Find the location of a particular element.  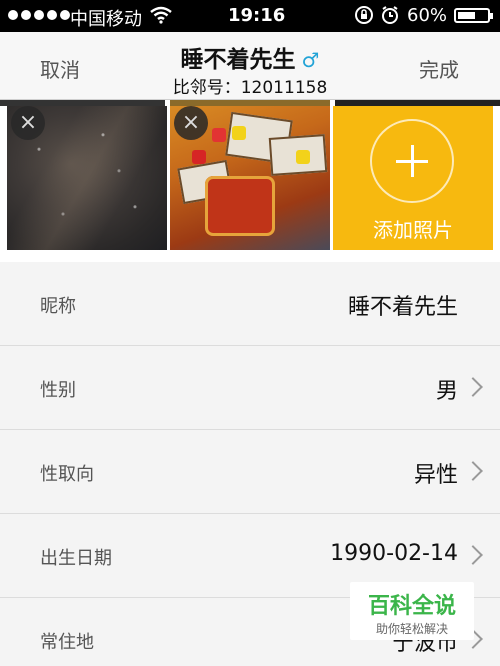

battery-percent: 60% is located at coordinates (427, 15).